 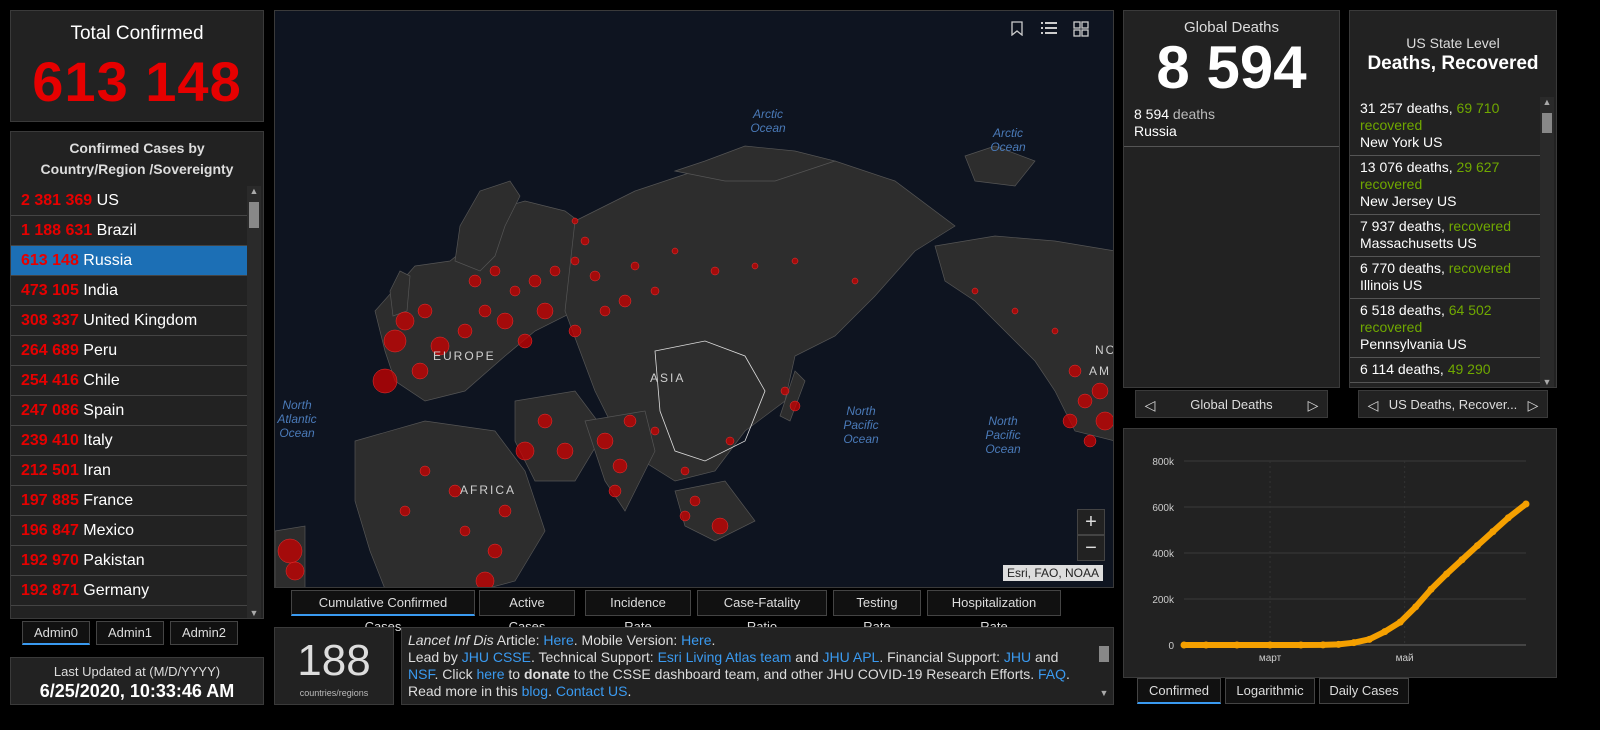 I want to click on country-row: 264 689 Peru, so click(x=129, y=351).